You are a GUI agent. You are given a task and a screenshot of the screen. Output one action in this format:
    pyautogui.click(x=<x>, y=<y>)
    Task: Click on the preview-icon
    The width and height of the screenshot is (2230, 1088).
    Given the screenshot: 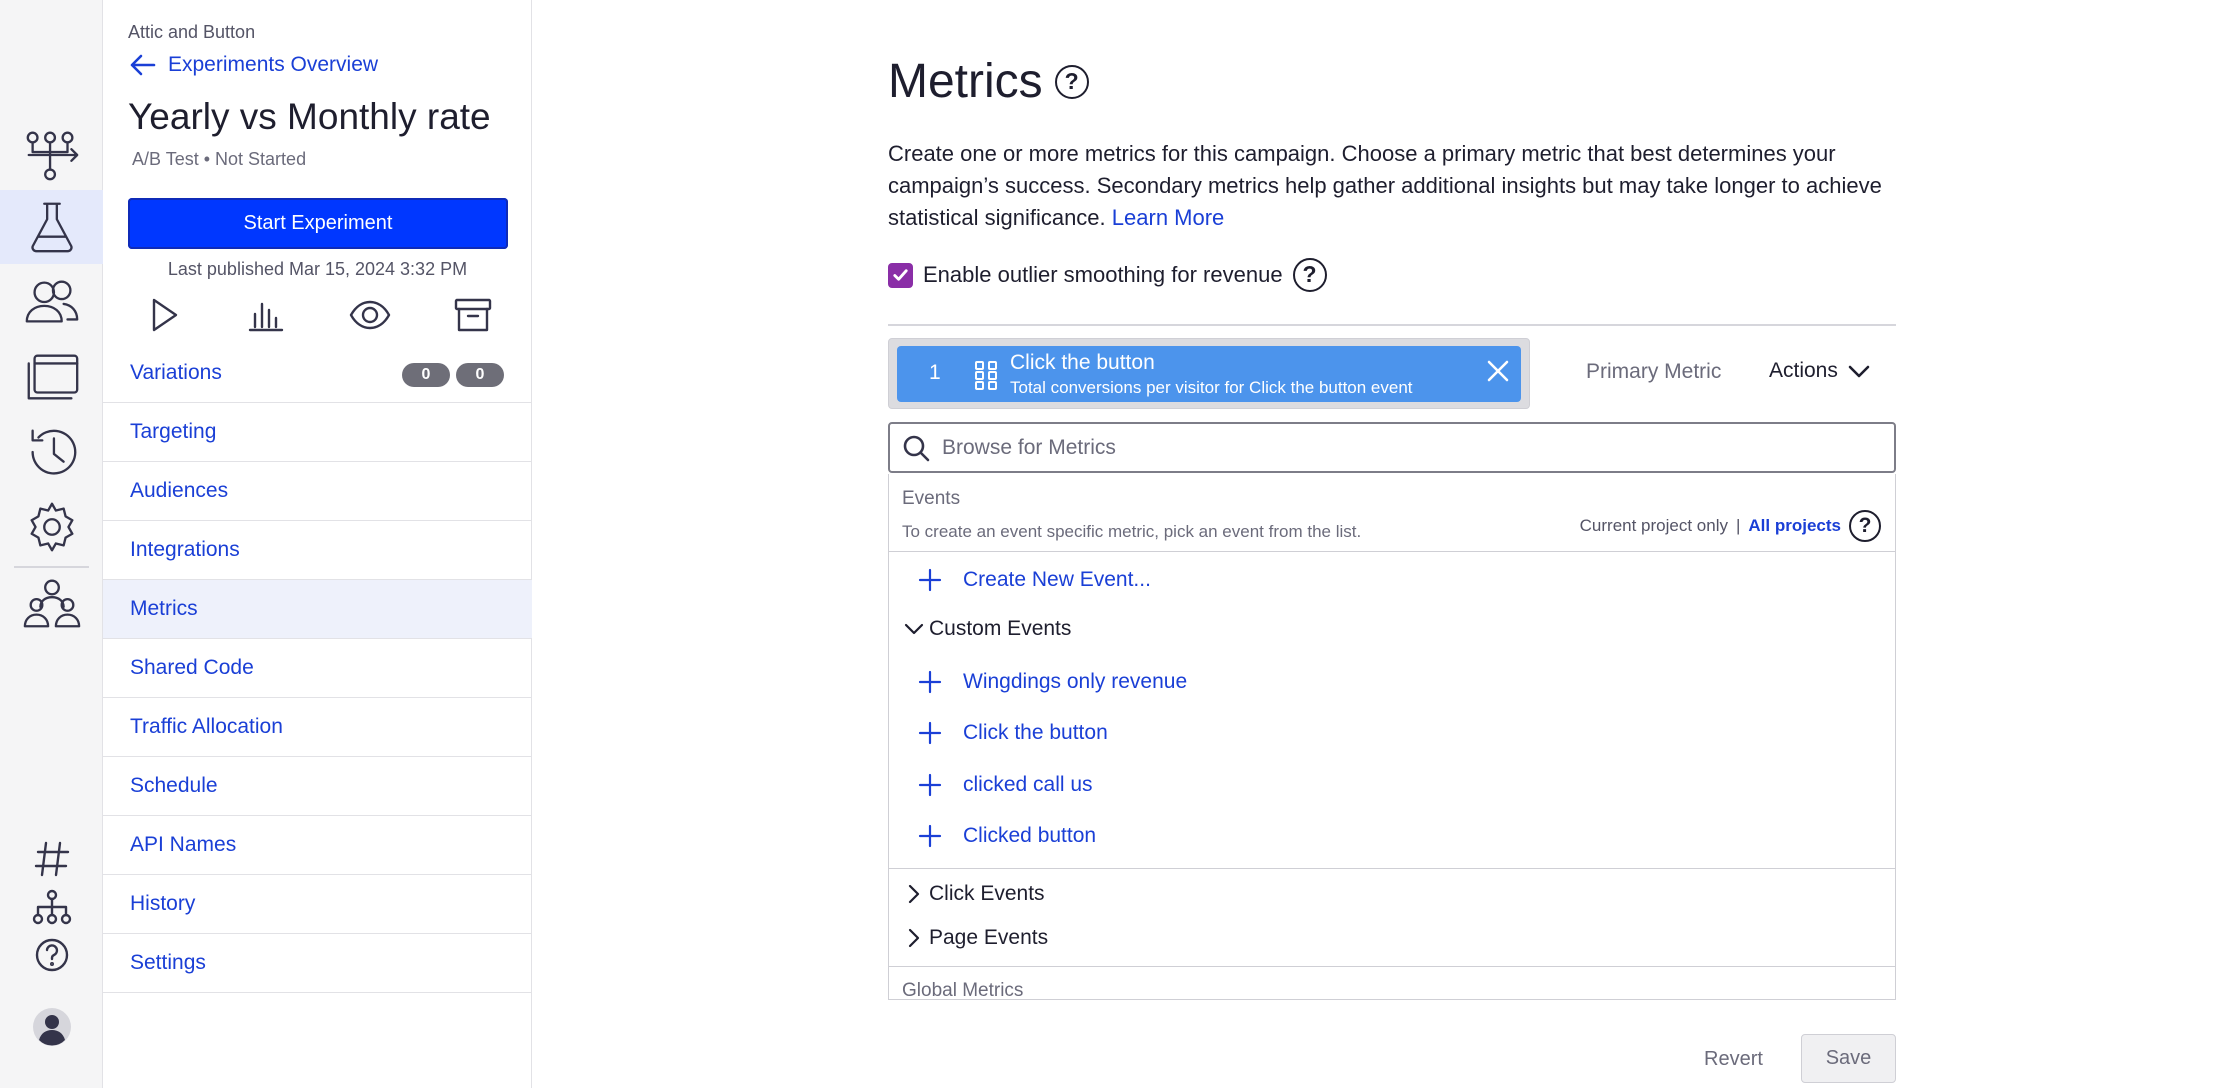 What is the action you would take?
    pyautogui.click(x=370, y=315)
    